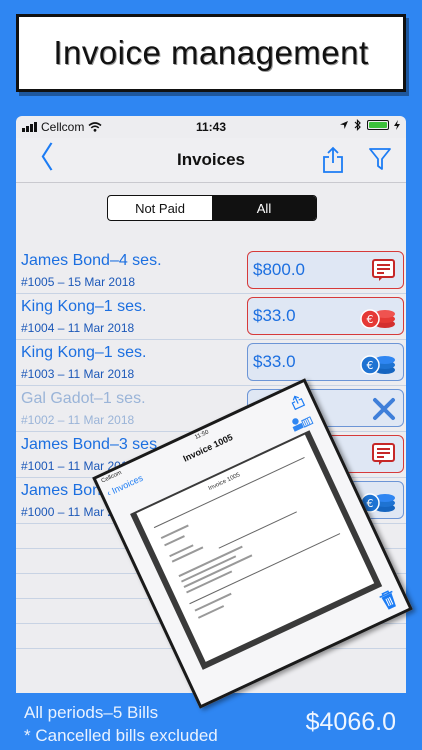 This screenshot has height=750, width=422. I want to click on stamp-icon, so click(301, 422).